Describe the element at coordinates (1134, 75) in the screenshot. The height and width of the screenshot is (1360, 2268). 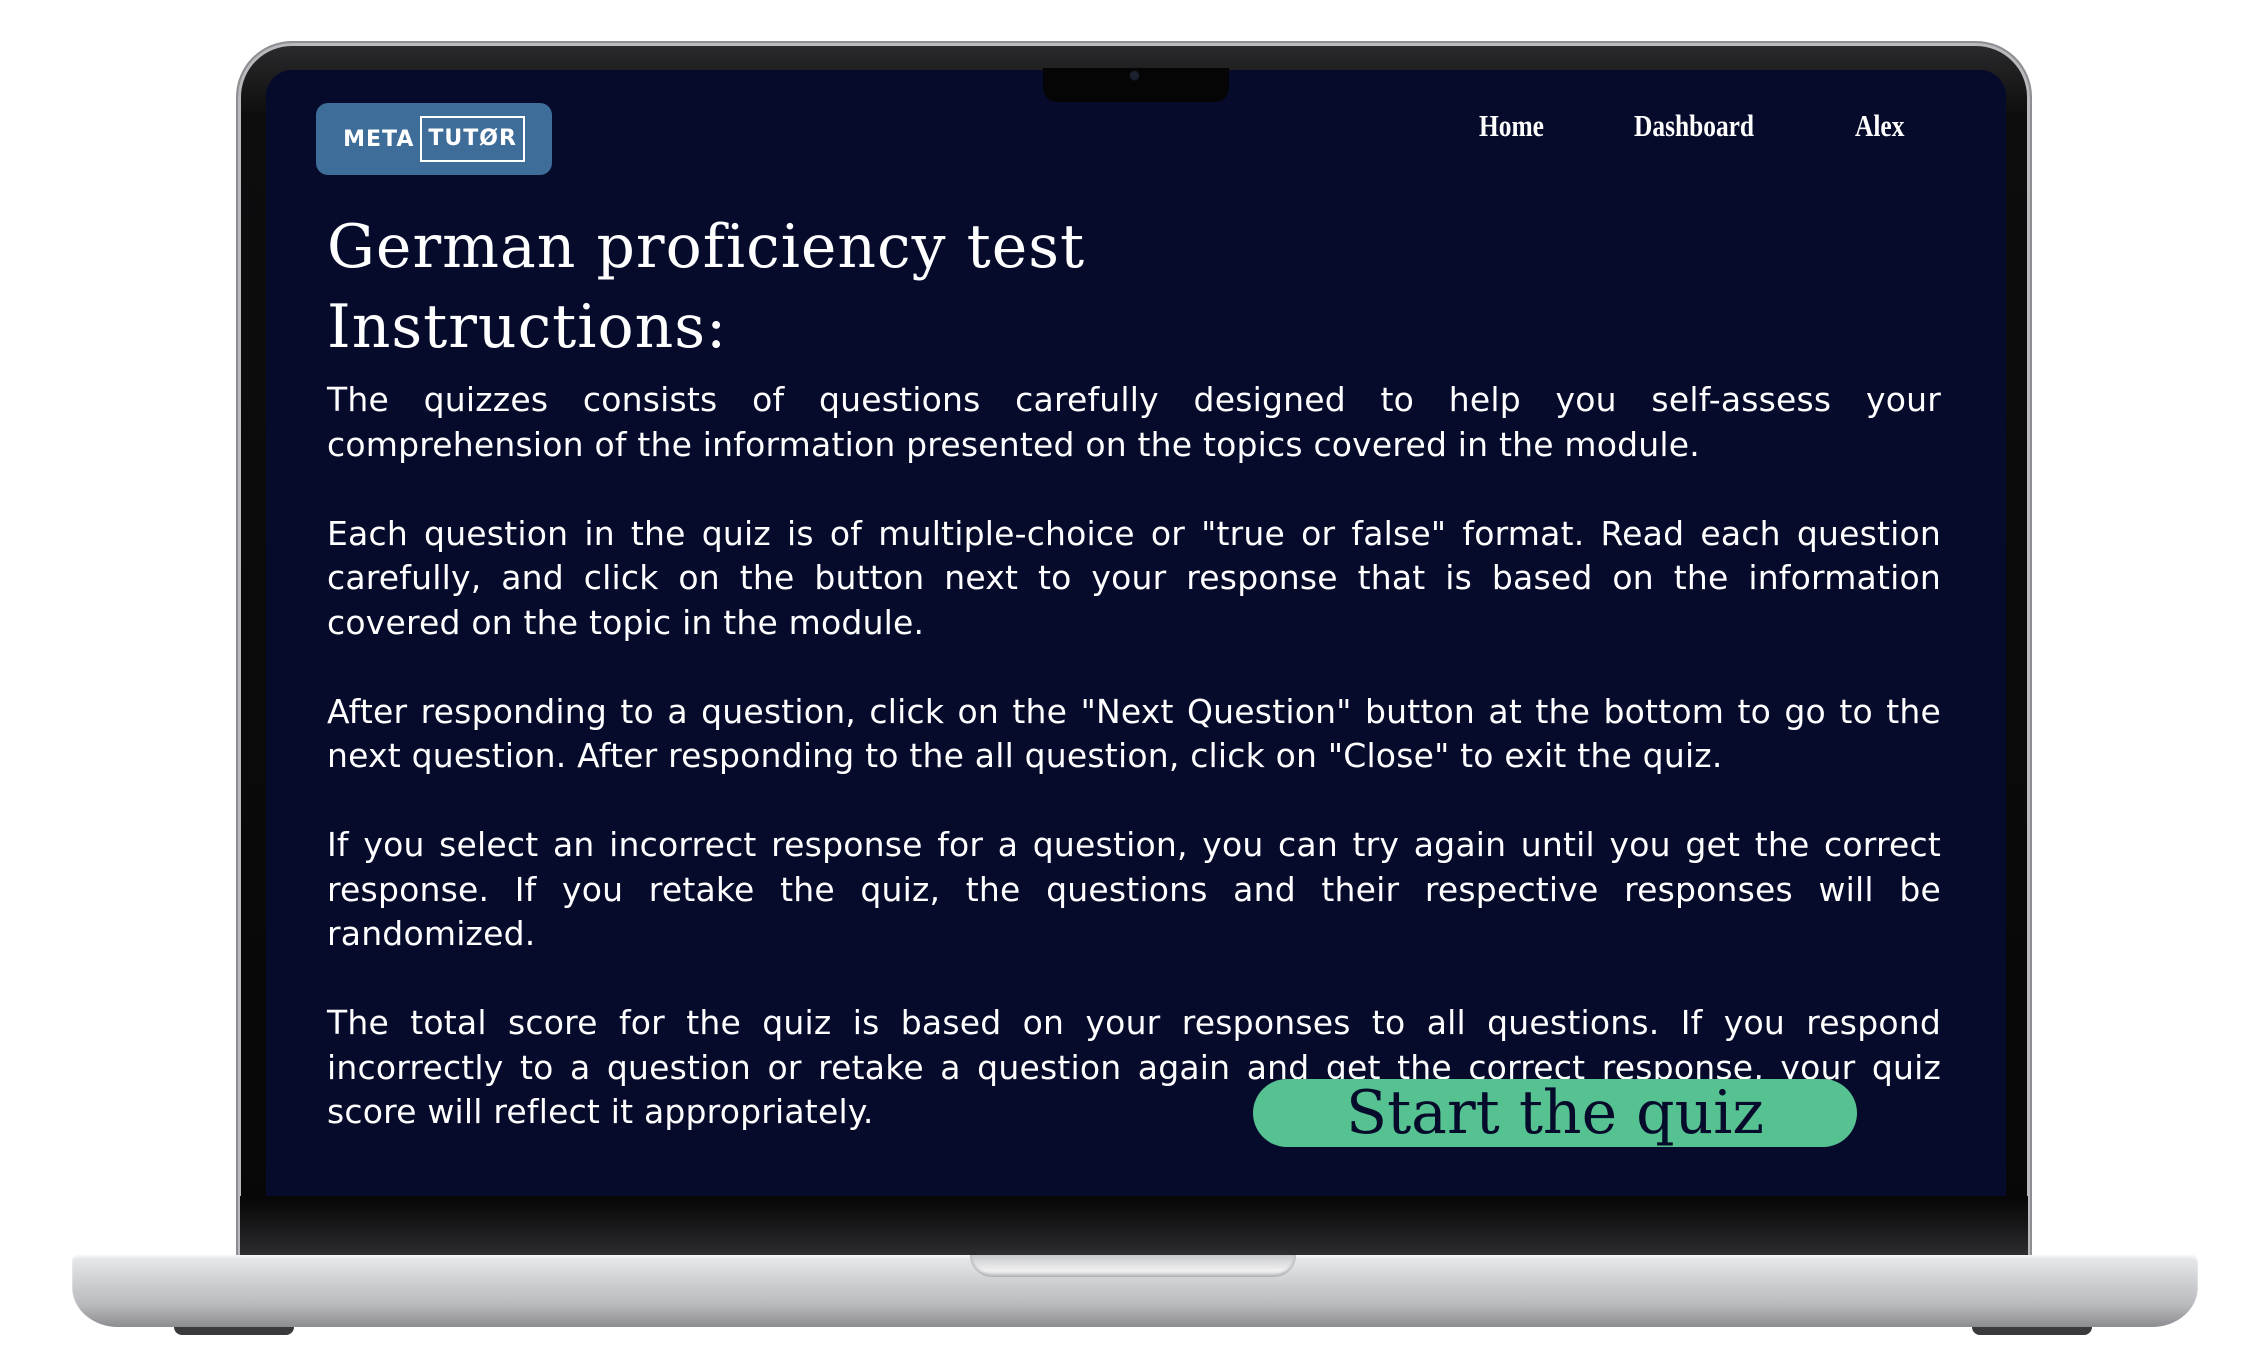
I see `camera-icon` at that location.